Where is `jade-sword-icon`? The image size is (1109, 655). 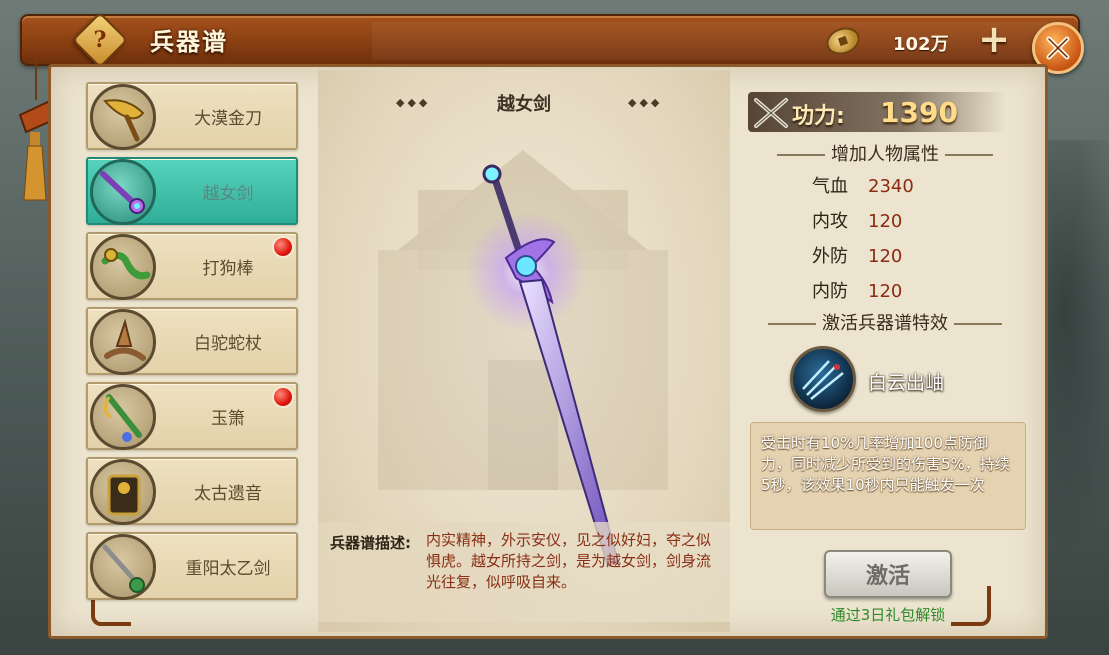
jade-sword-icon is located at coordinates (123, 567).